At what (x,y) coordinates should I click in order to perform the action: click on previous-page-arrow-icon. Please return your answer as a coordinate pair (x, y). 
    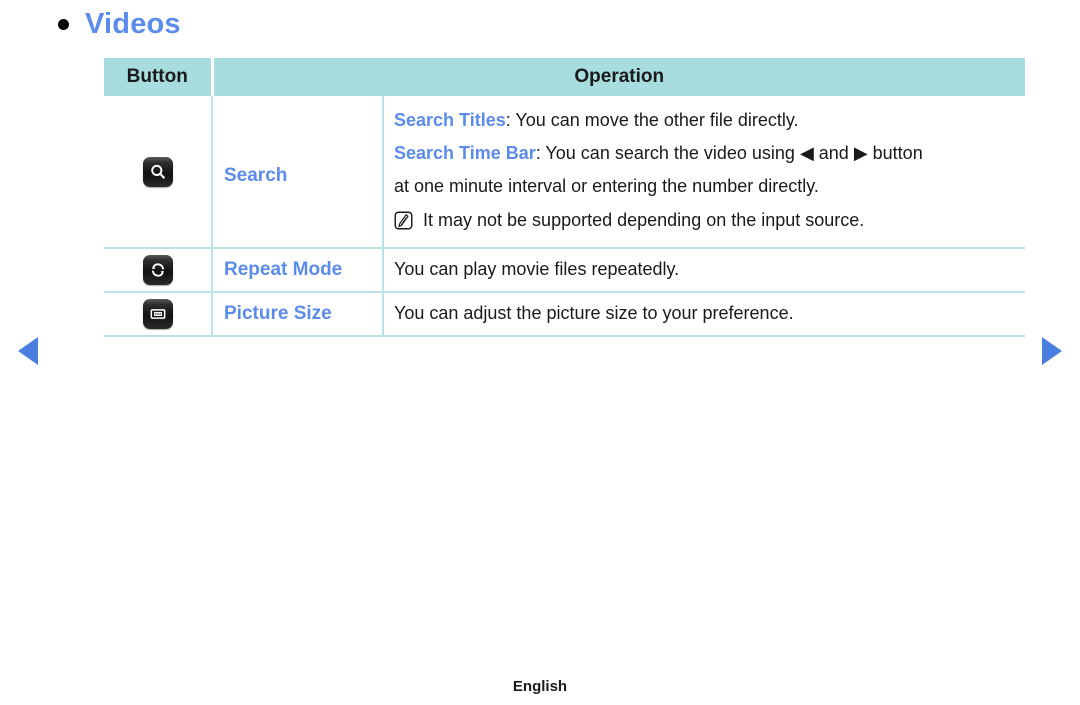
    Looking at the image, I should click on (28, 351).